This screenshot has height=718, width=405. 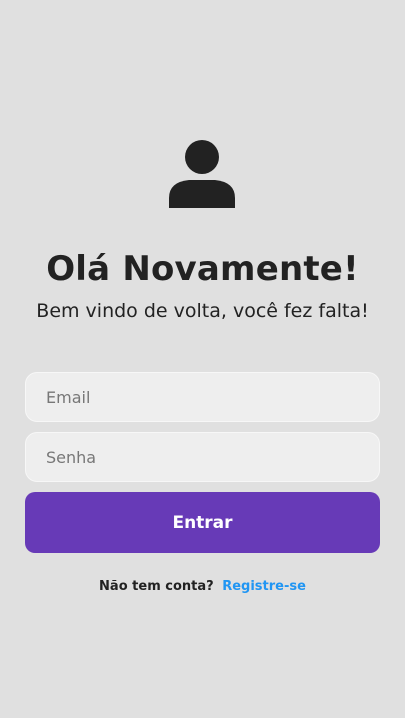 I want to click on page-title: Olá Novamente!, so click(x=202, y=269).